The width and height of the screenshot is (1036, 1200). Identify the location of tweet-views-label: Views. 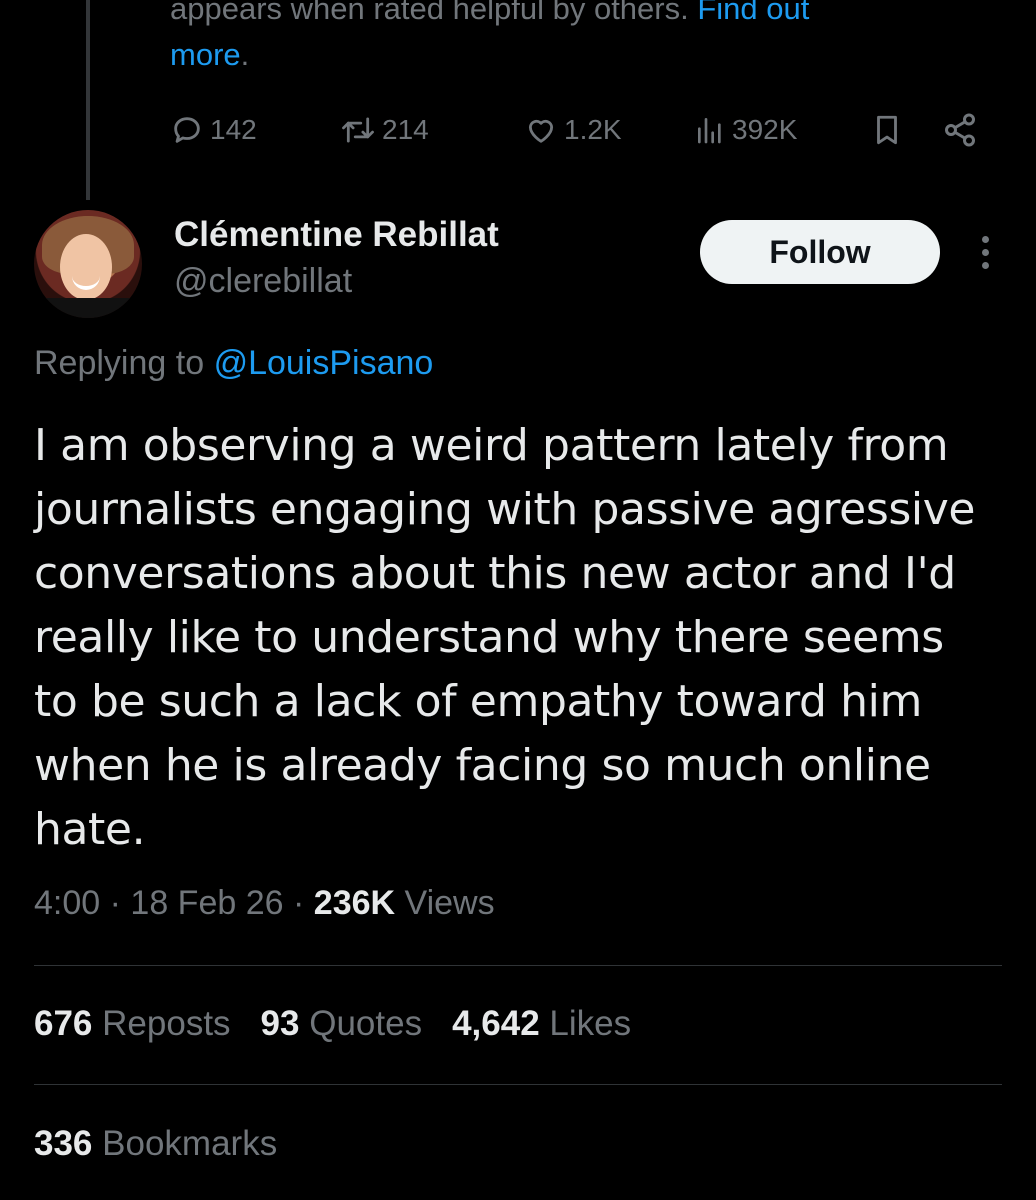
(449, 903).